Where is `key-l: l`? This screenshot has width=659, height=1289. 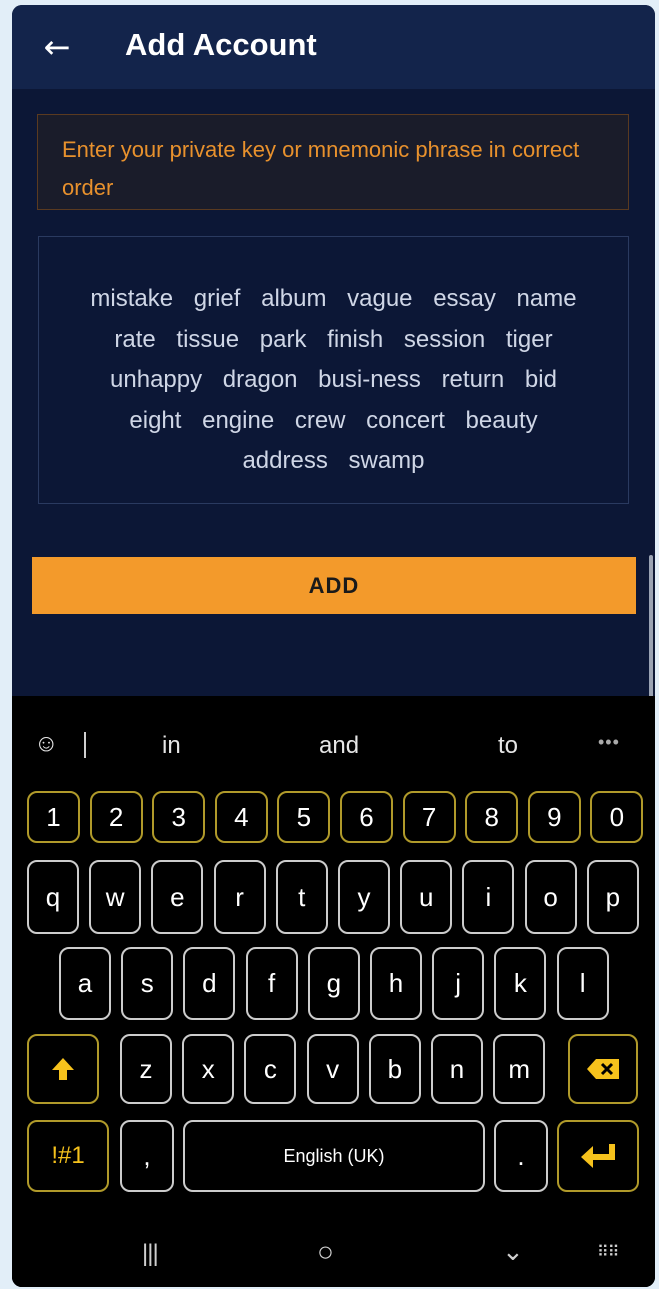
key-l: l is located at coordinates (582, 983).